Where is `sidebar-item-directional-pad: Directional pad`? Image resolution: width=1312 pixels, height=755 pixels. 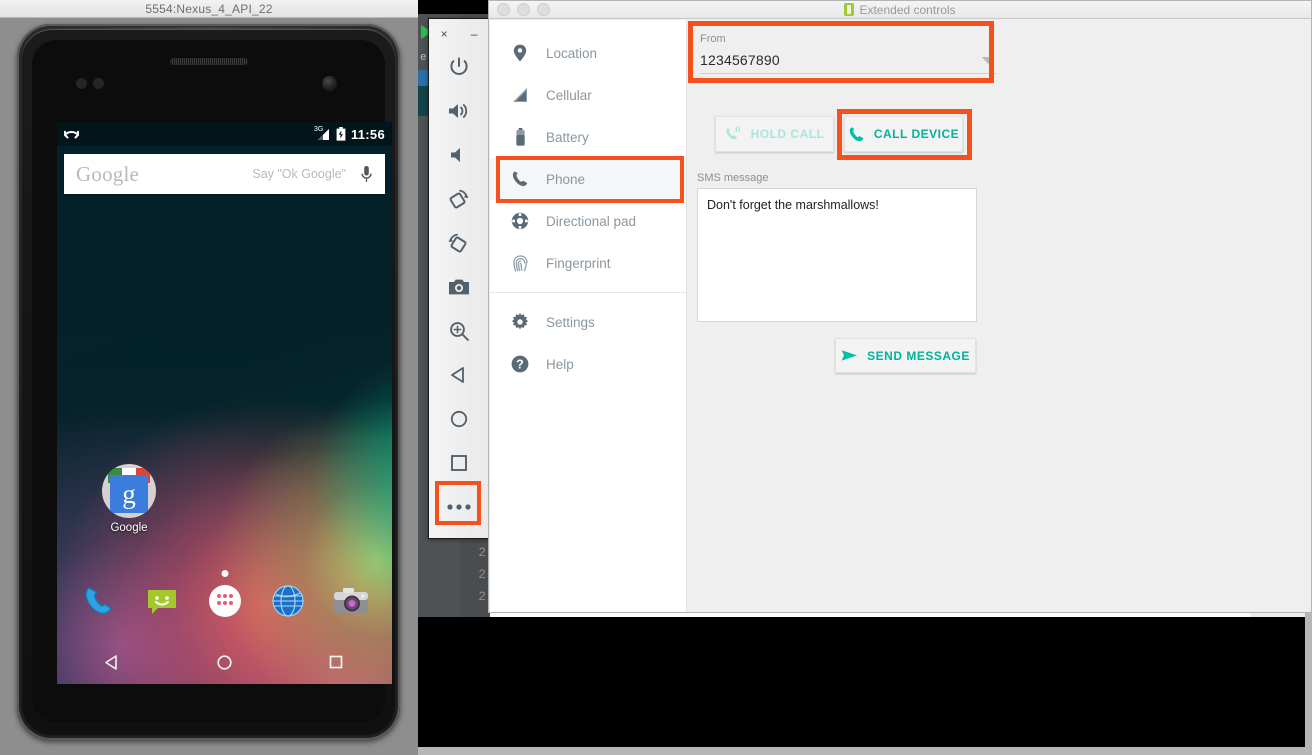
sidebar-item-directional-pad: Directional pad is located at coordinates (588, 221).